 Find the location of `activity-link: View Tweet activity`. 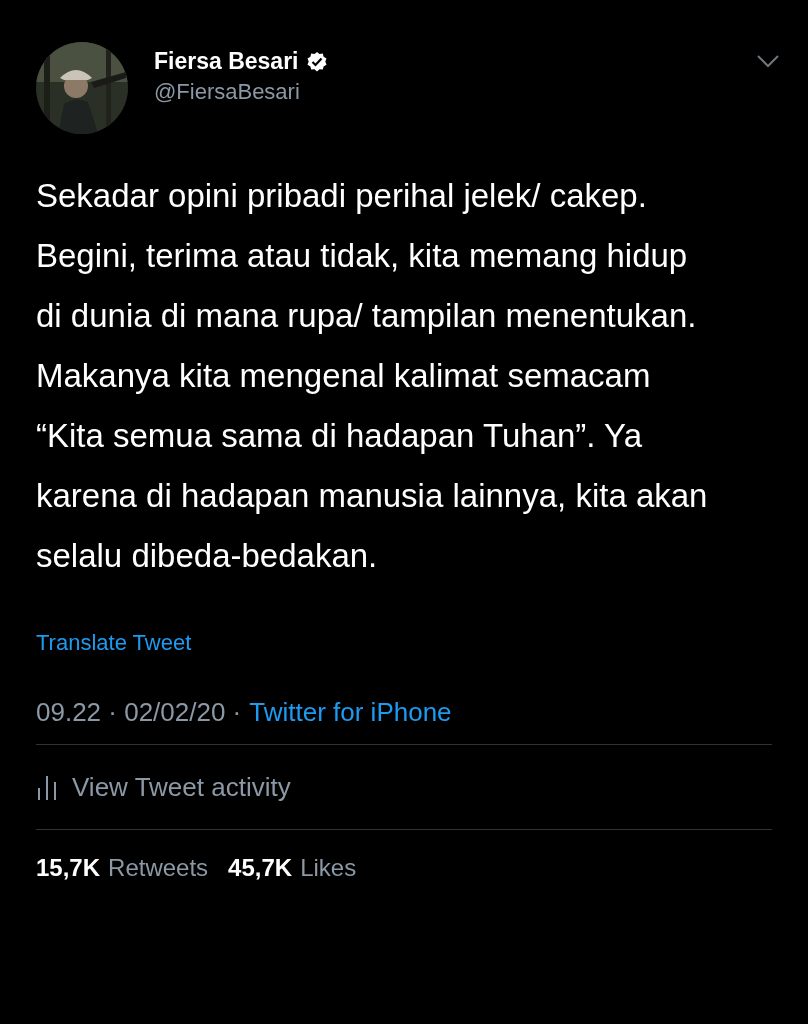

activity-link: View Tweet activity is located at coordinates (404, 787).